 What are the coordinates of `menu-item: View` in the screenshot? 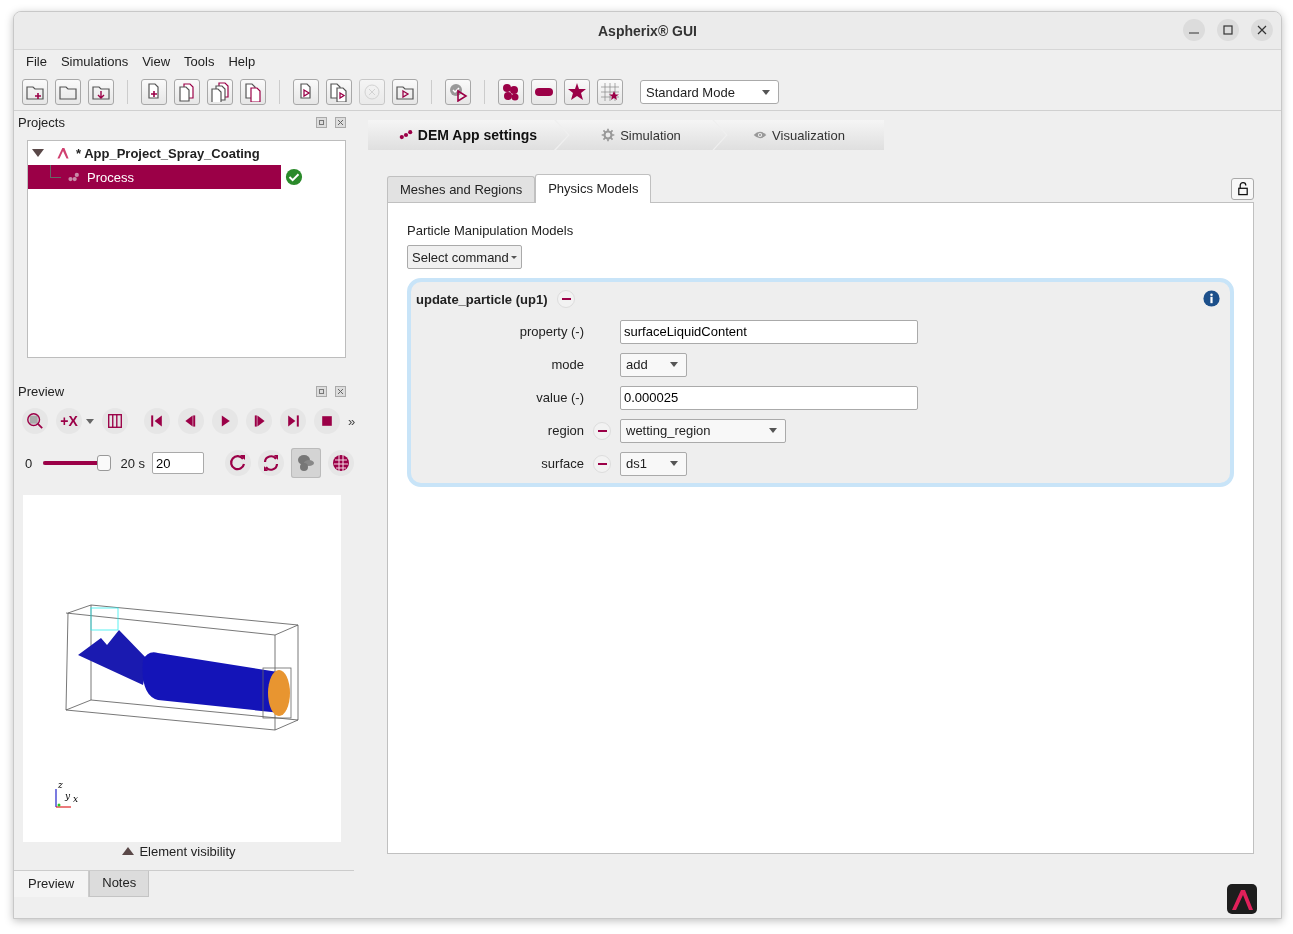 It's located at (156, 61).